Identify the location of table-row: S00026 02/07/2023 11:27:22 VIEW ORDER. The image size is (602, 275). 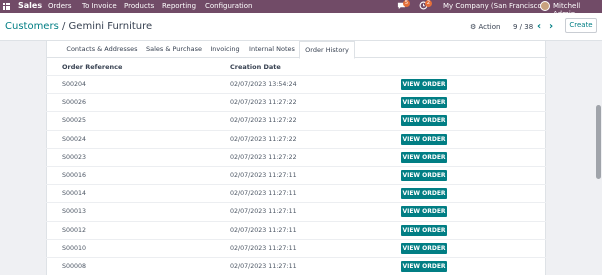
(296, 102).